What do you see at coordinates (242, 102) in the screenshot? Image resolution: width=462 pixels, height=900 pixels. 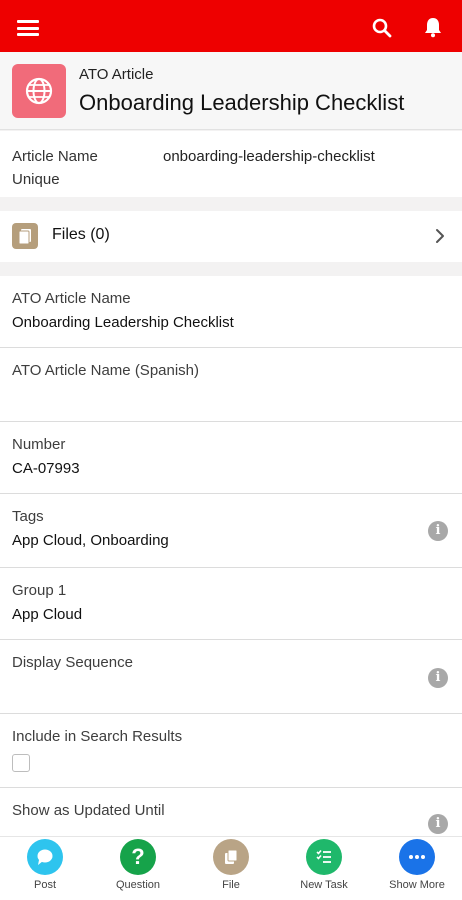 I see `record-title: Onboarding Leadership Checklist` at bounding box center [242, 102].